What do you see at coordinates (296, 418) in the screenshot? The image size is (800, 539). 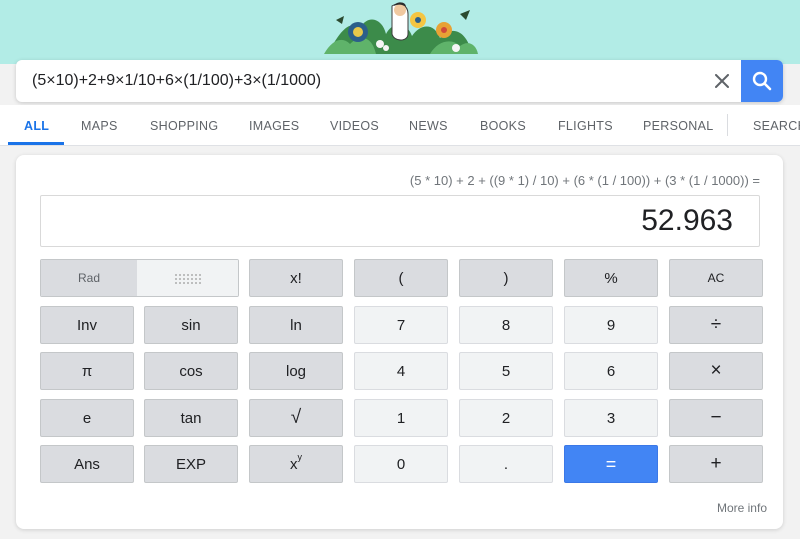 I see `sqrt-button: √` at bounding box center [296, 418].